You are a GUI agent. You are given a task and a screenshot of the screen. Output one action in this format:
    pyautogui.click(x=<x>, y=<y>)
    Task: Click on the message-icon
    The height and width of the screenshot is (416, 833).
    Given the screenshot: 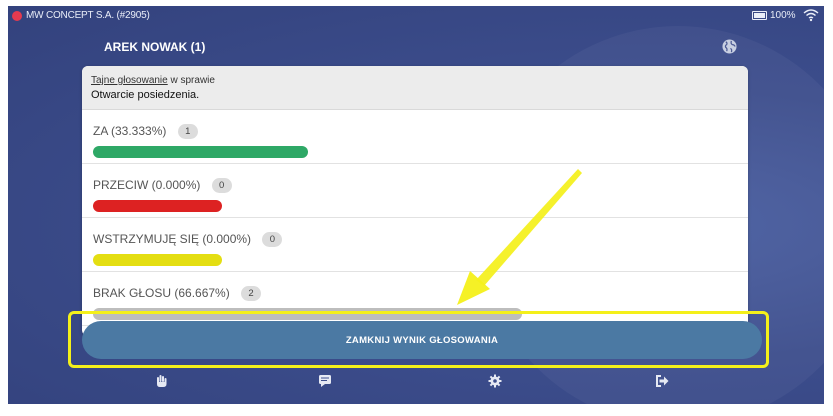 What is the action you would take?
    pyautogui.click(x=325, y=381)
    